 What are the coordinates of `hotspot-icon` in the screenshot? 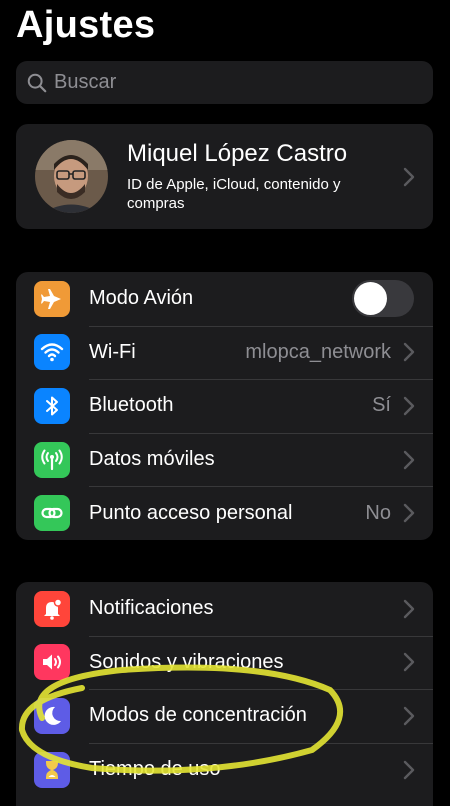 It's located at (52, 513).